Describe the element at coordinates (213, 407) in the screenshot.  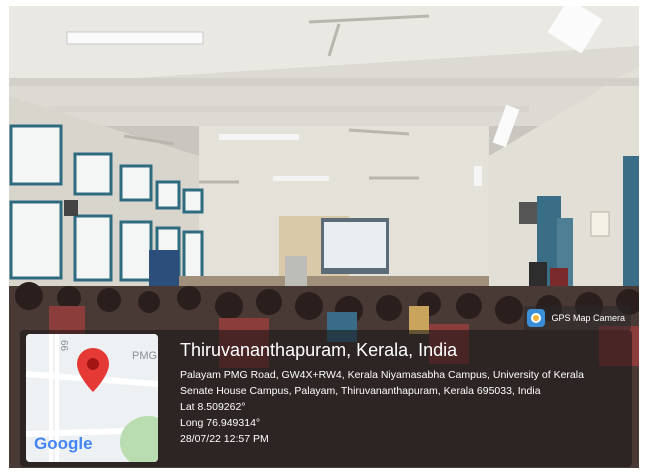
I see `latitude: Lat 8.509262°` at that location.